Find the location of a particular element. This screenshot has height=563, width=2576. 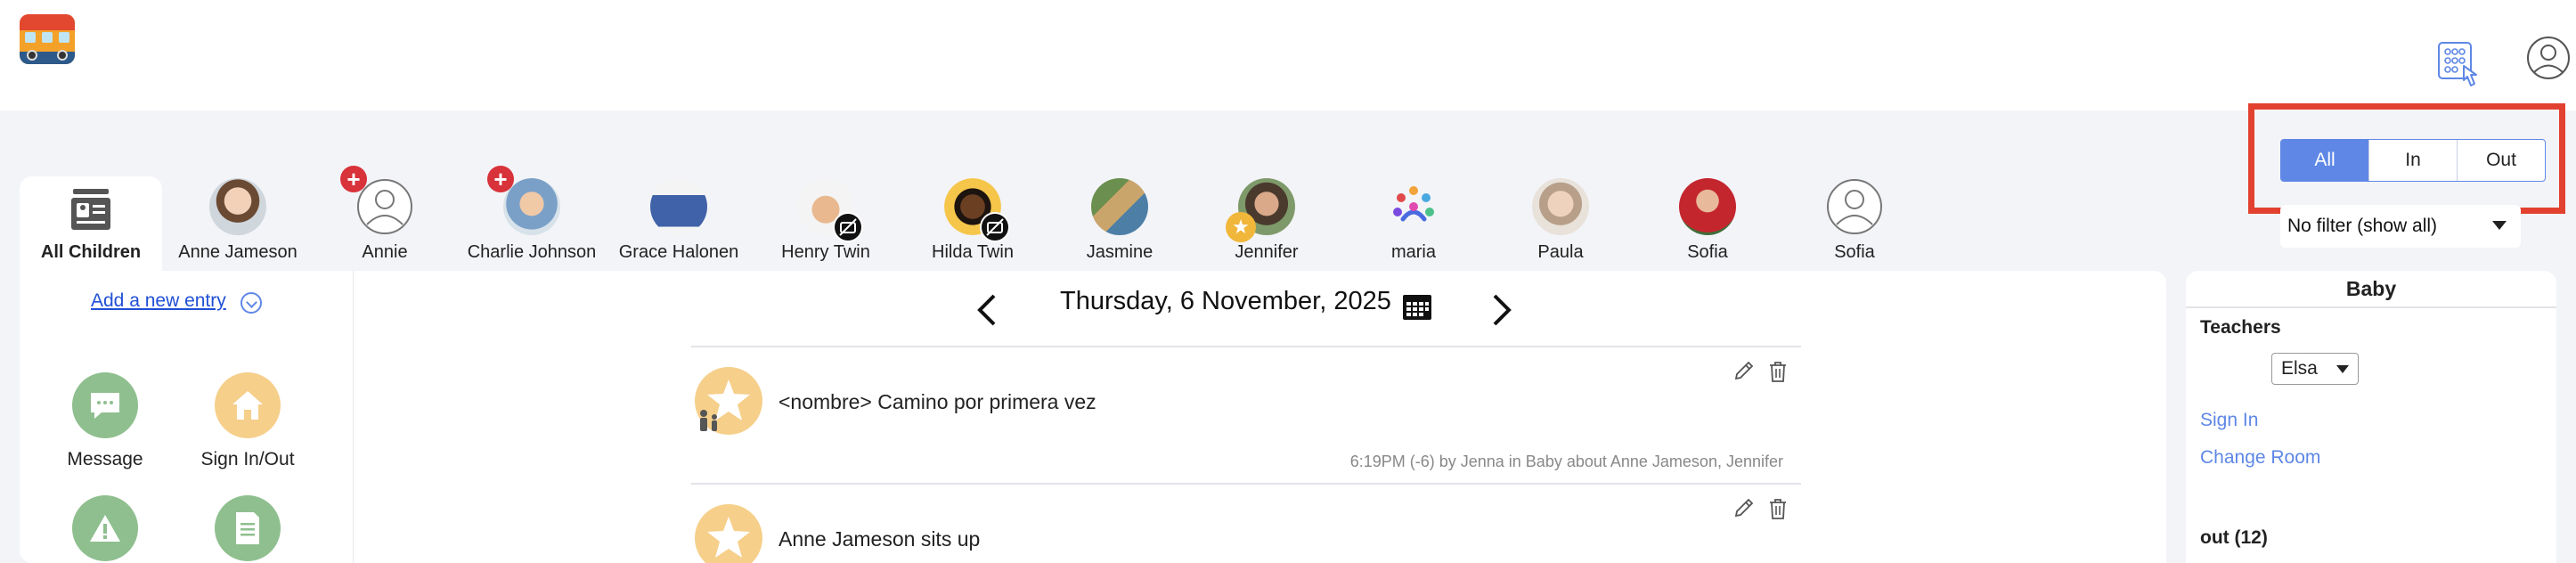

tab-all-children-label: All Children is located at coordinates (91, 252).